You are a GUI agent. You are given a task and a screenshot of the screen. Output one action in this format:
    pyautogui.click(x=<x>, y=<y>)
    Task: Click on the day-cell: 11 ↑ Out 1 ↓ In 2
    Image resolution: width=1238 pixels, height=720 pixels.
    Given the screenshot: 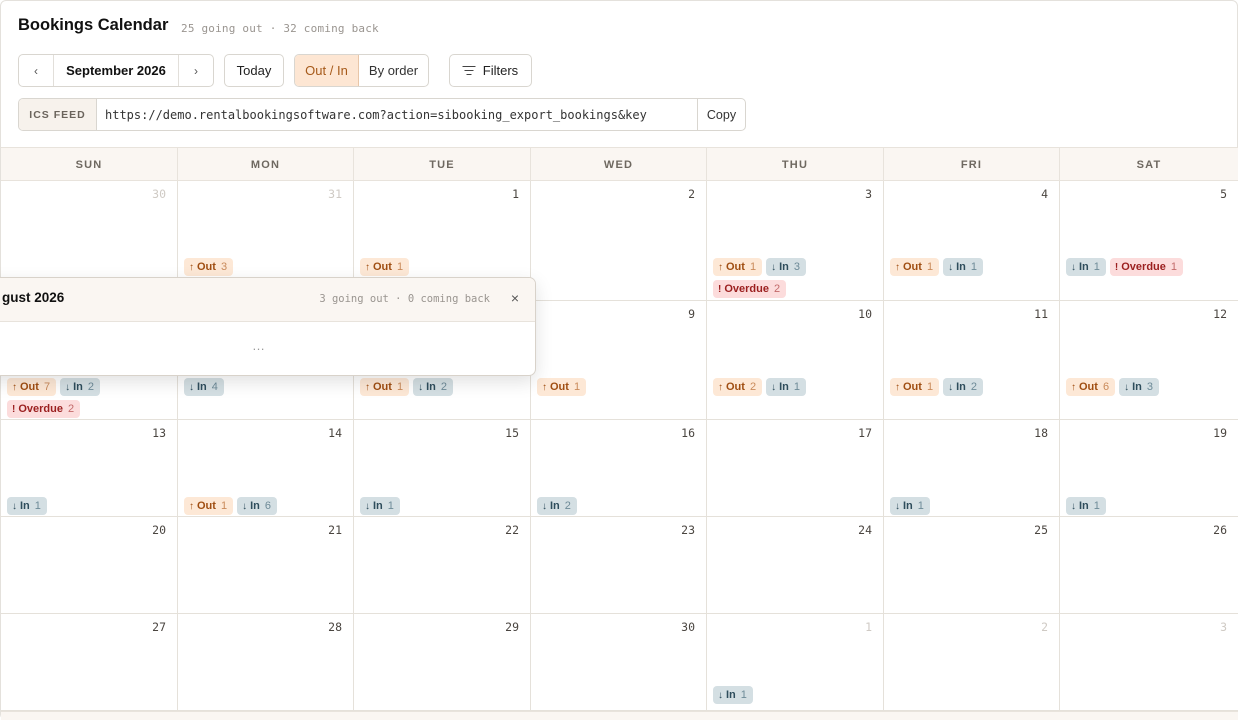 What is the action you would take?
    pyautogui.click(x=972, y=360)
    